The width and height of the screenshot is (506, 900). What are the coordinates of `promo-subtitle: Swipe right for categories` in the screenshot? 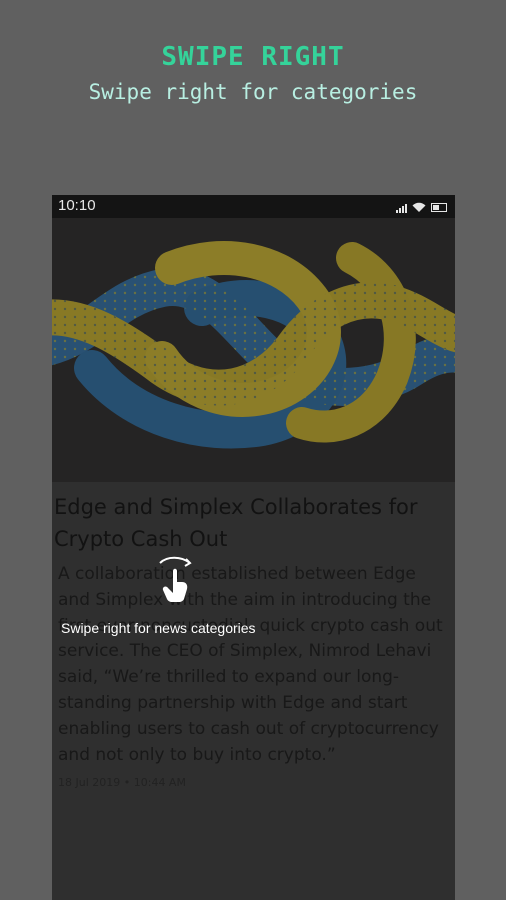 It's located at (253, 92).